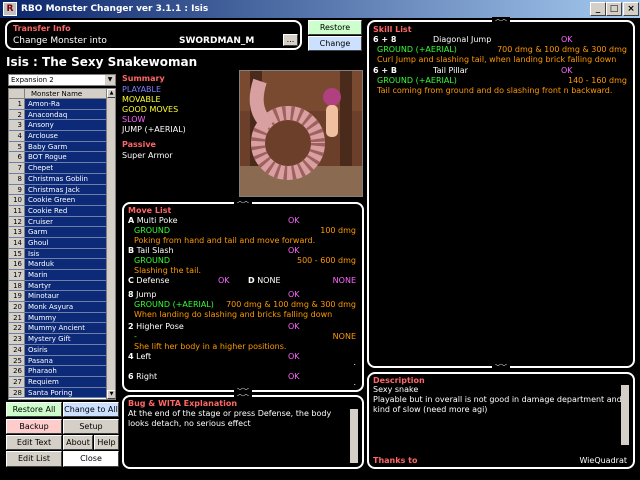  I want to click on transfer-target-field: SWORDMAN_M, so click(216, 41).